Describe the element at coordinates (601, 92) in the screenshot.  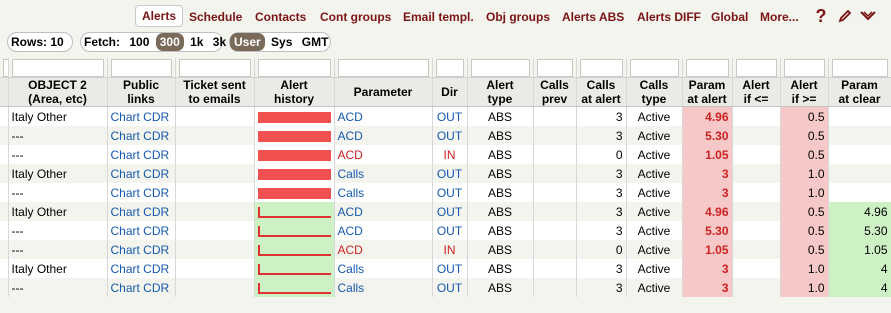
I see `column-header-calls-at-alert: Calls at alert` at that location.